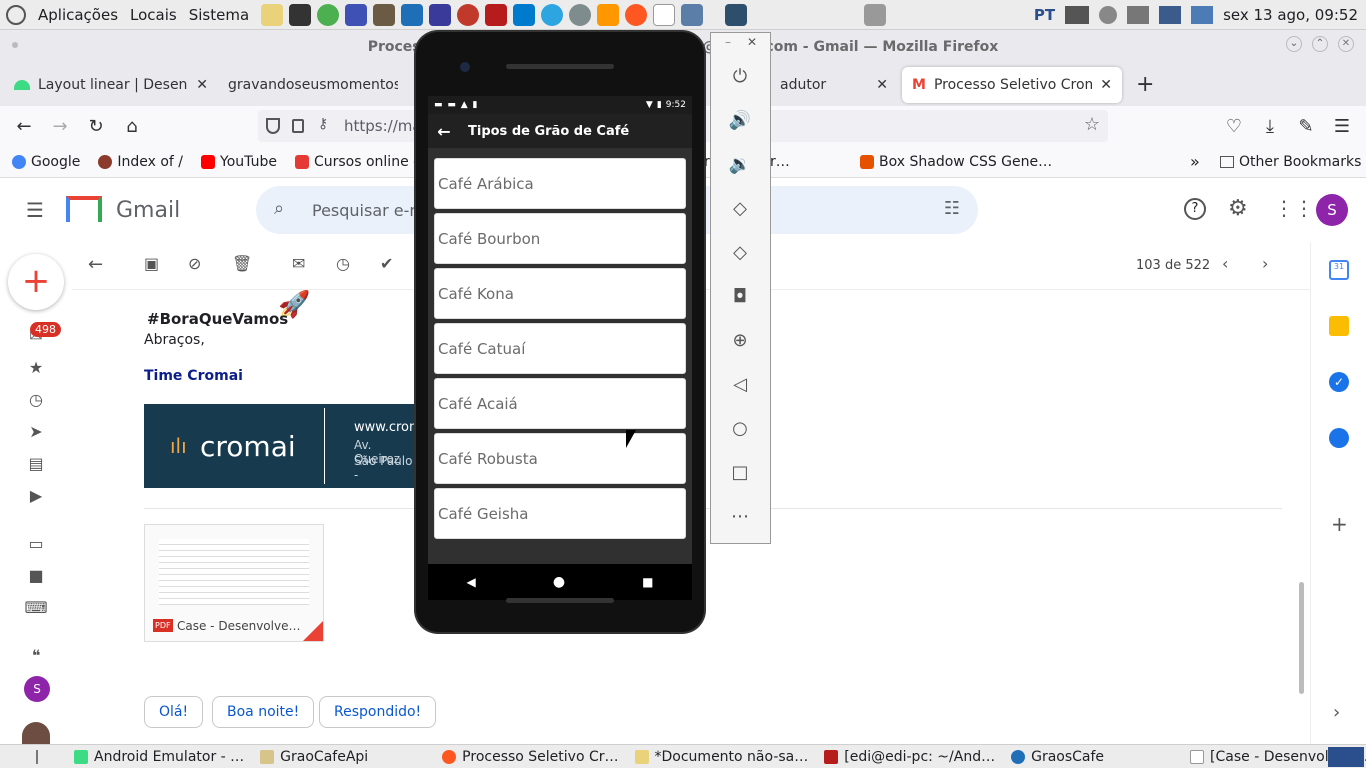 The image size is (1366, 768). What do you see at coordinates (132, 126) in the screenshot?
I see `home-icon: ⌂` at bounding box center [132, 126].